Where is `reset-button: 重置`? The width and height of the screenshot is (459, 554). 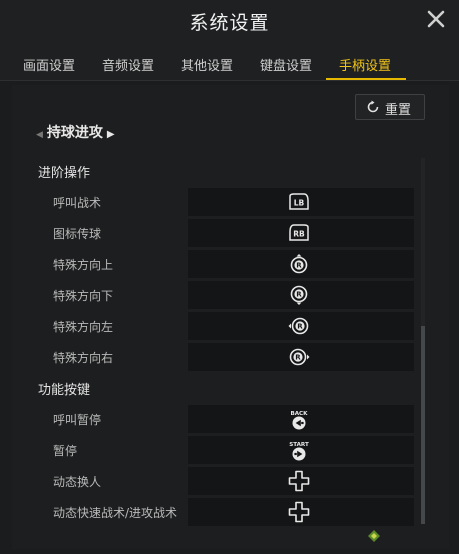
reset-button: 重置 is located at coordinates (390, 107).